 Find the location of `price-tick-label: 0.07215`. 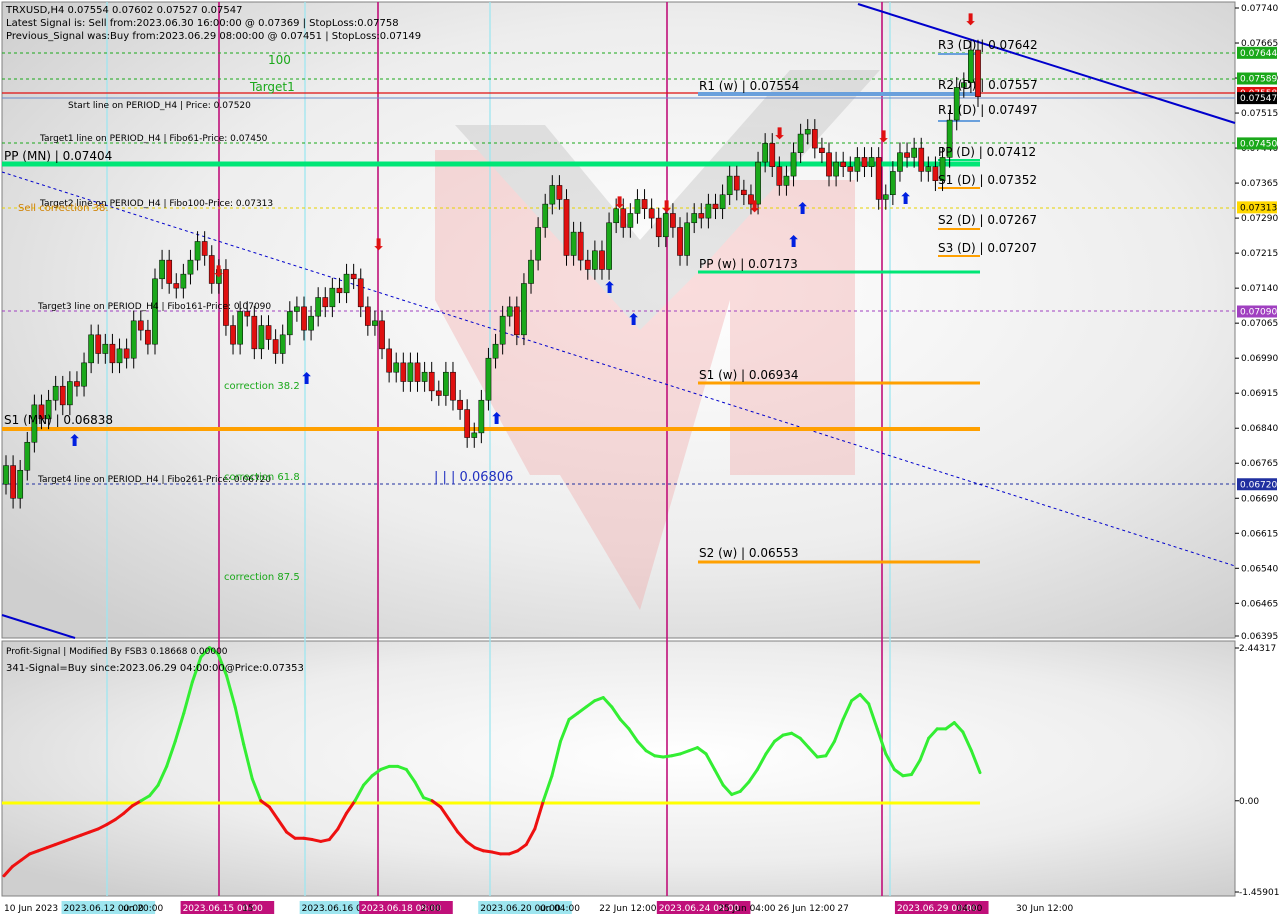

price-tick-label: 0.07215 is located at coordinates (1259, 254).